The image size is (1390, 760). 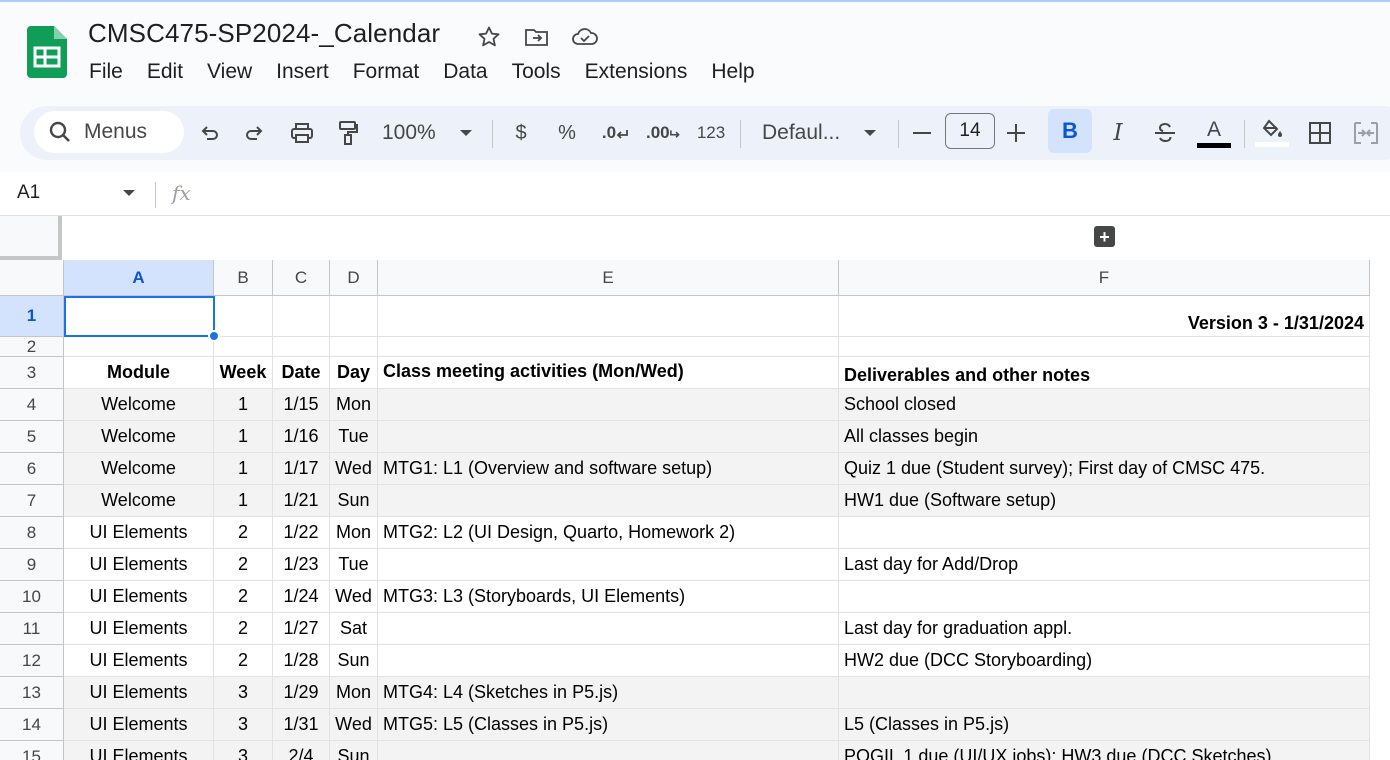 What do you see at coordinates (1366, 133) in the screenshot?
I see `merge-cells-button` at bounding box center [1366, 133].